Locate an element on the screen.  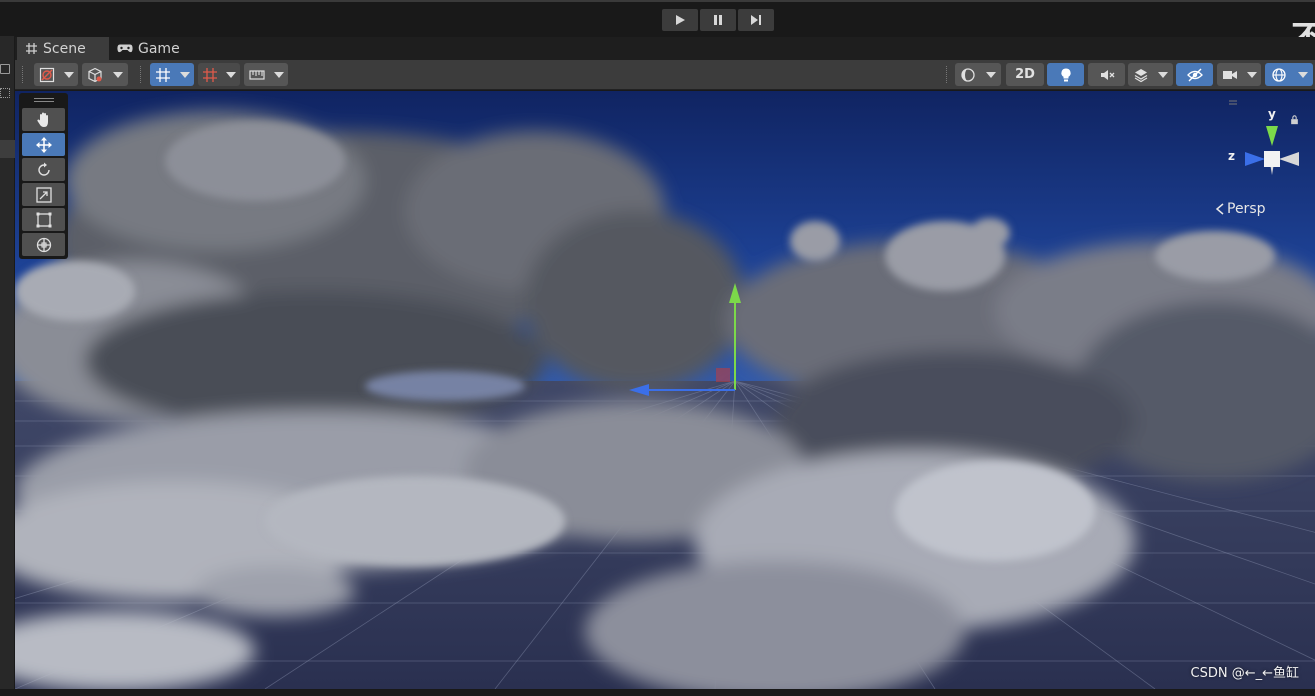
play-bar: 不 is located at coordinates (657, 29).